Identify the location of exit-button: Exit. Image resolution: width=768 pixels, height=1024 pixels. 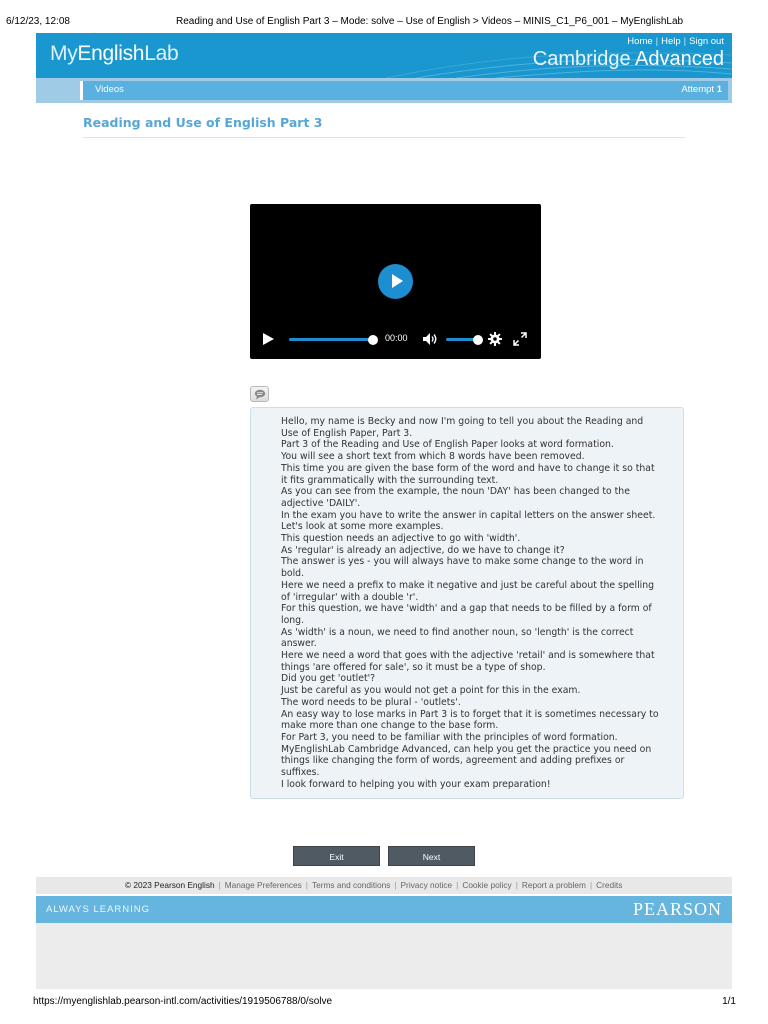
(336, 856).